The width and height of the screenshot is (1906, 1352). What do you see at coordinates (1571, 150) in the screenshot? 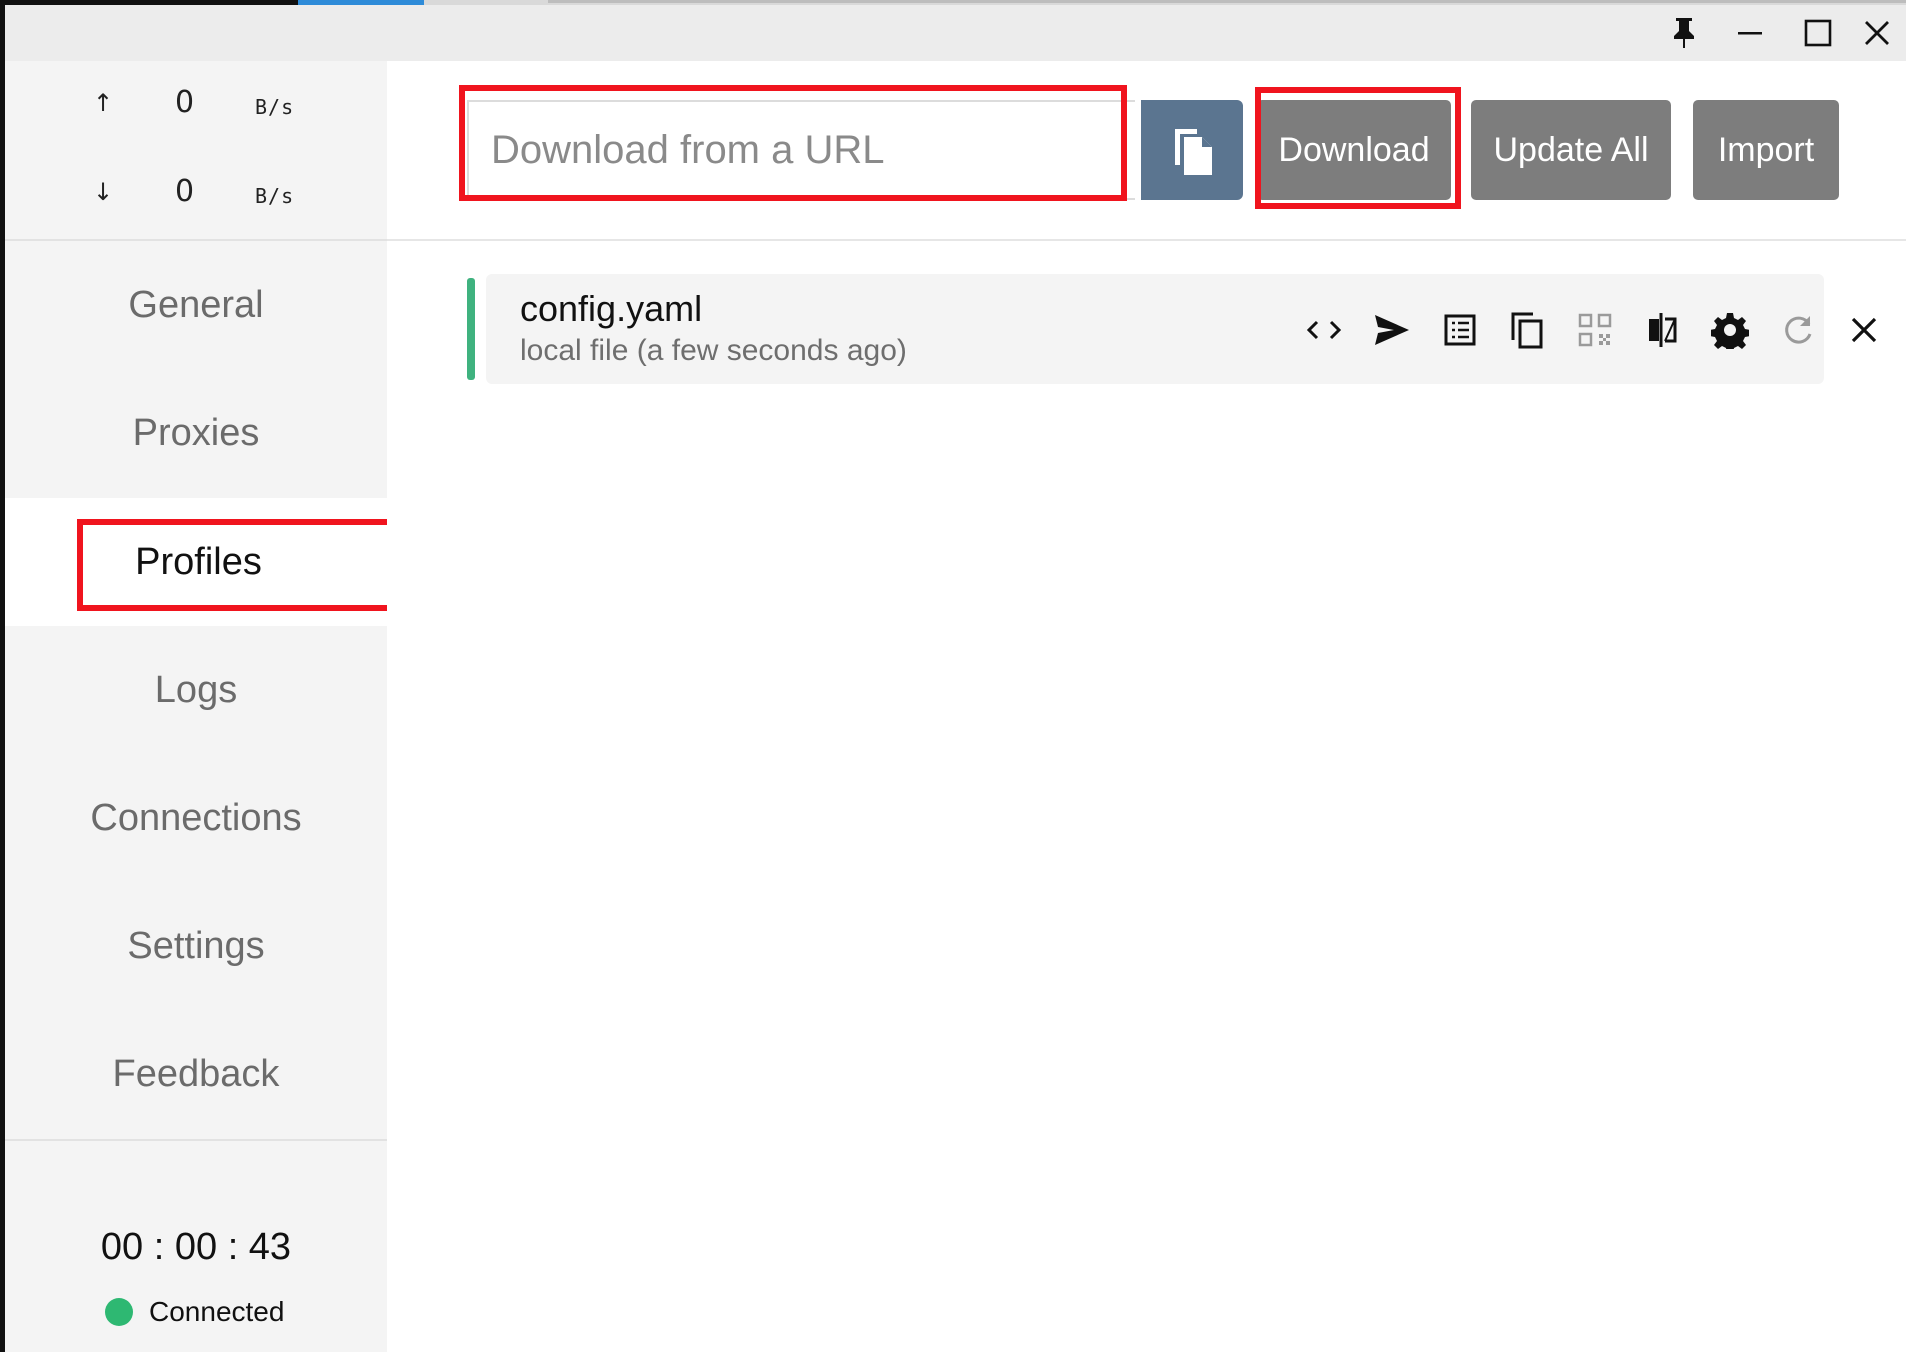
I see `update-all-button: Update All` at bounding box center [1571, 150].